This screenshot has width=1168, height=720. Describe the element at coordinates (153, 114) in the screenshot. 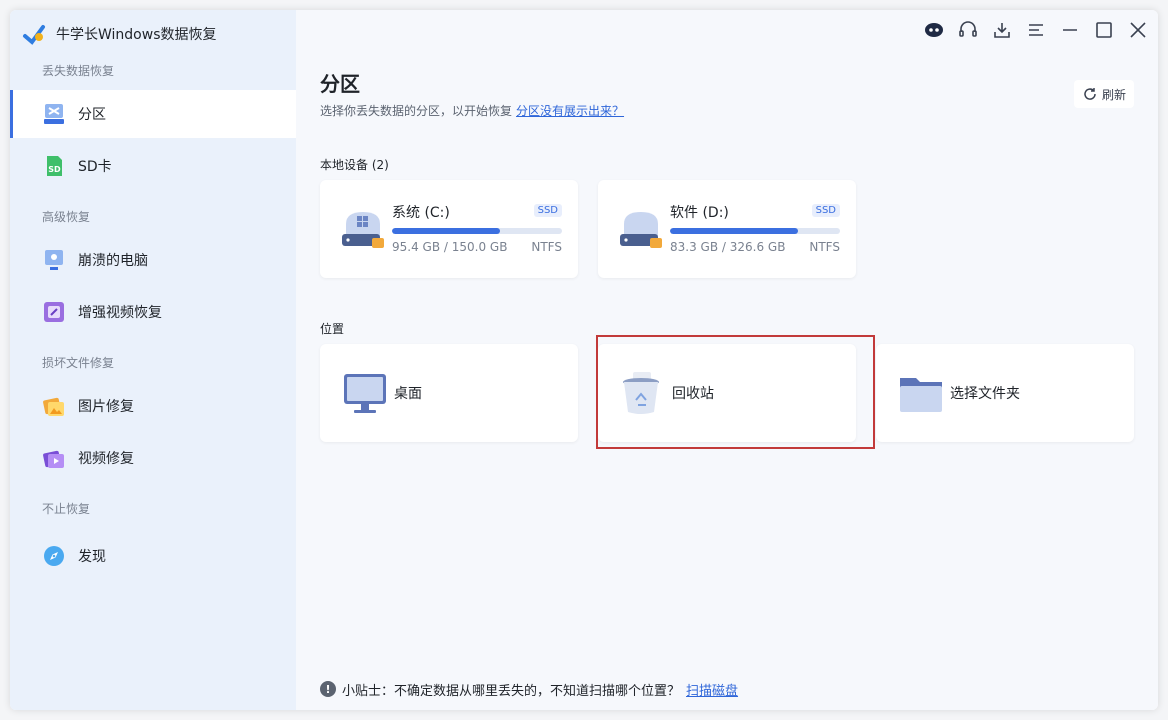

I see `sidebar-item-partition: 分区` at that location.